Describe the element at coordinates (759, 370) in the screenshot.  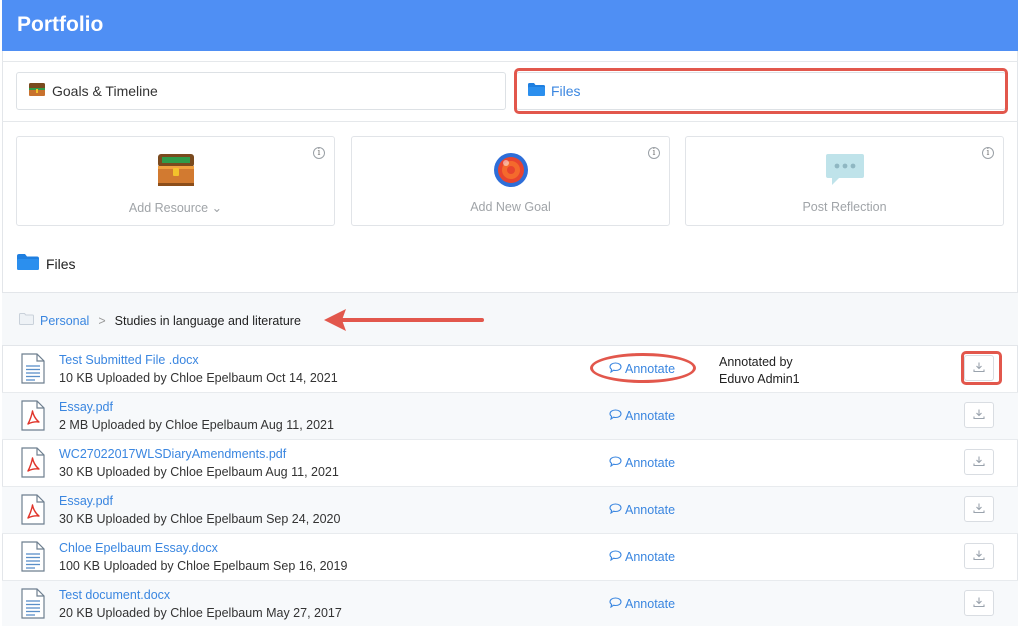
I see `annotated-by-info: Annotated by Eduvo Admin1` at that location.